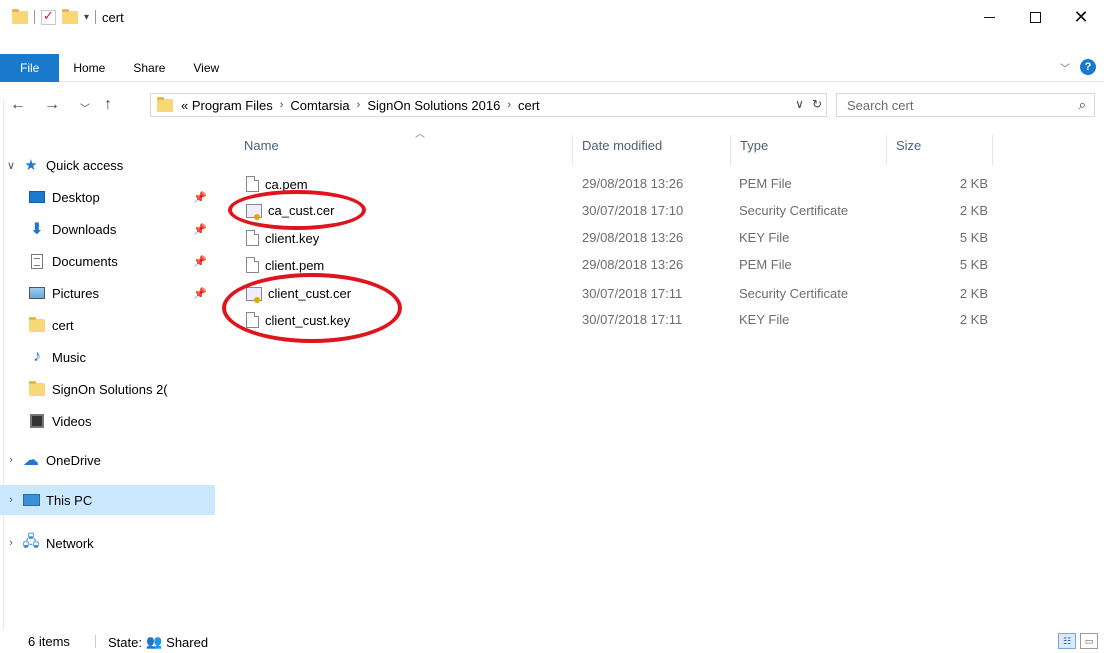 This screenshot has width=1104, height=653. What do you see at coordinates (965, 105) in the screenshot?
I see `search-input: Search cert ⌕` at bounding box center [965, 105].